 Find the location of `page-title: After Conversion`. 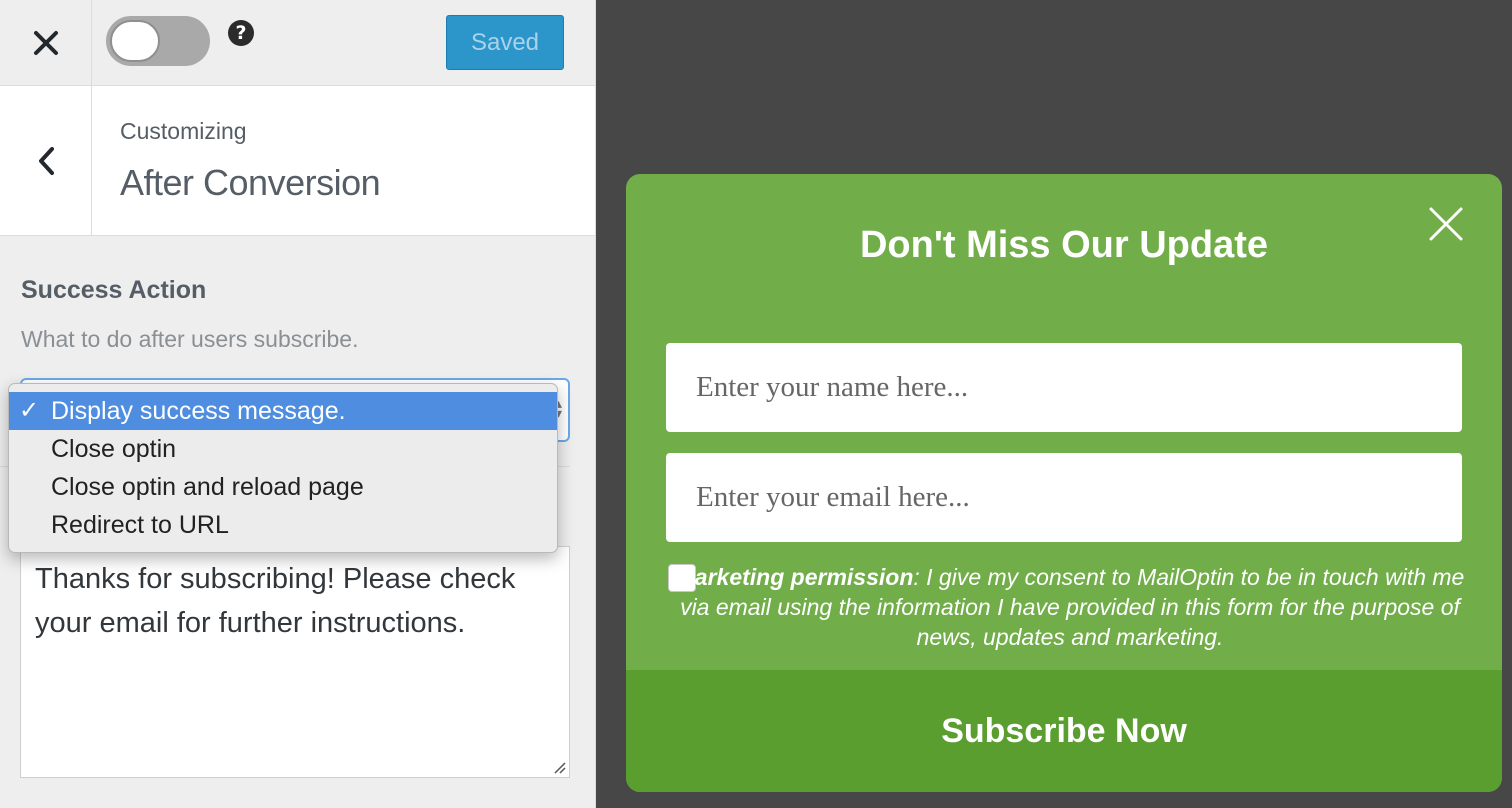

page-title: After Conversion is located at coordinates (250, 182).